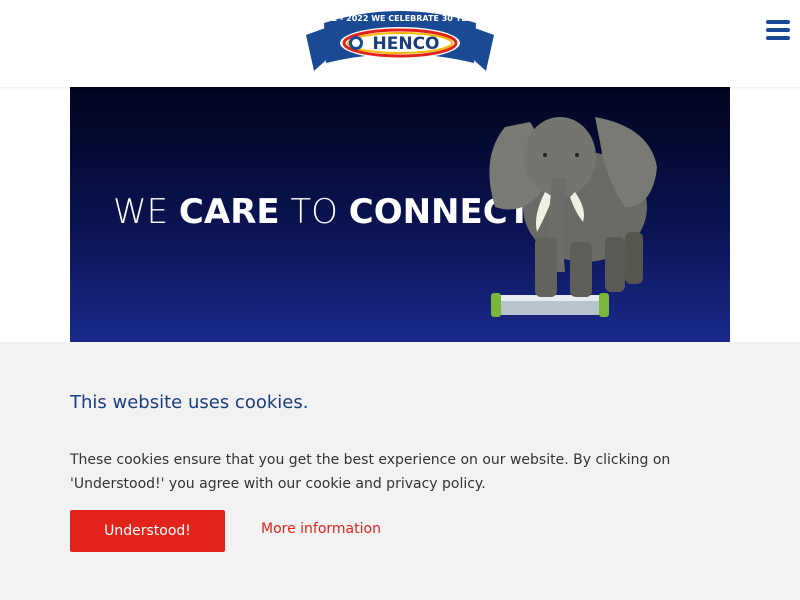 Image resolution: width=800 pixels, height=600 pixels. I want to click on logo-tagline: MADE IN BELGIUM, so click(400, 64).